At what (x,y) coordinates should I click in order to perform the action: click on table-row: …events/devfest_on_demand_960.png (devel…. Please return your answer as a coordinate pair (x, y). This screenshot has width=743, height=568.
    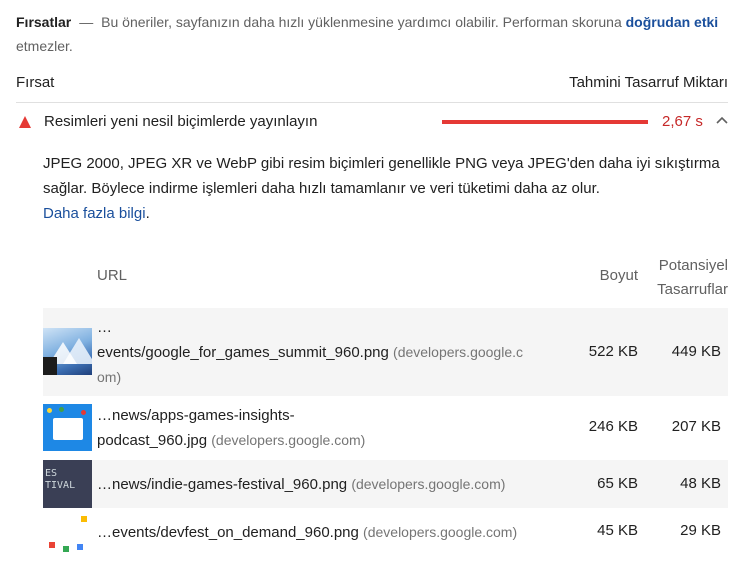
    Looking at the image, I should click on (385, 535).